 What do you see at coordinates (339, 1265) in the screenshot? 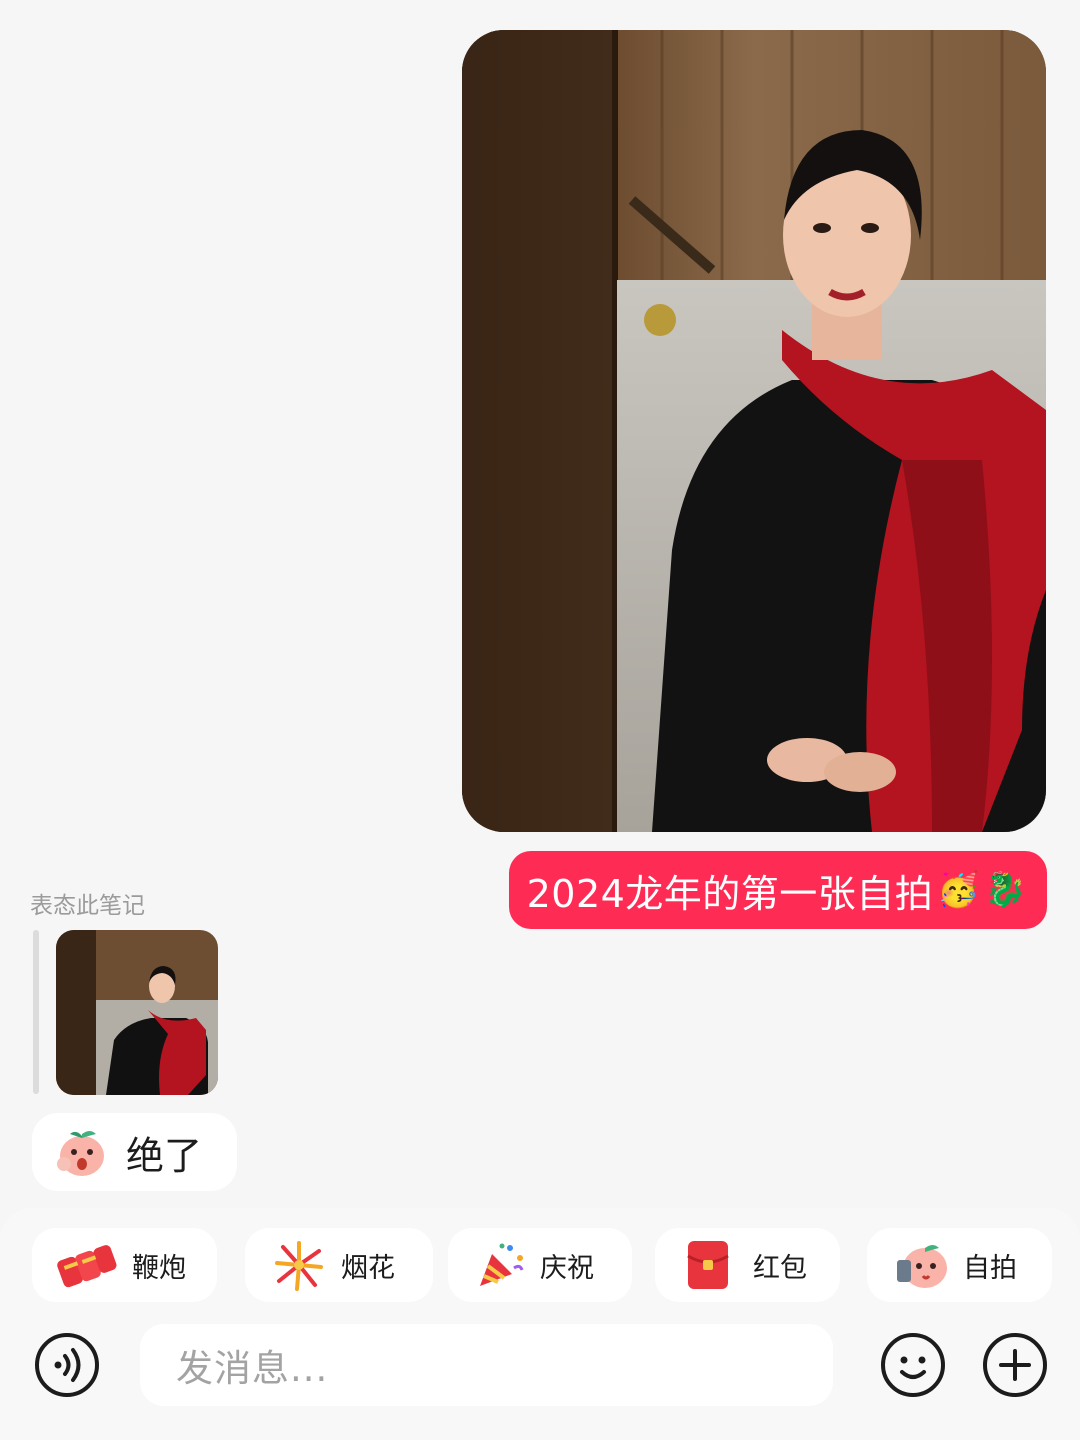
I see `quick-action-firework: 烟花` at bounding box center [339, 1265].